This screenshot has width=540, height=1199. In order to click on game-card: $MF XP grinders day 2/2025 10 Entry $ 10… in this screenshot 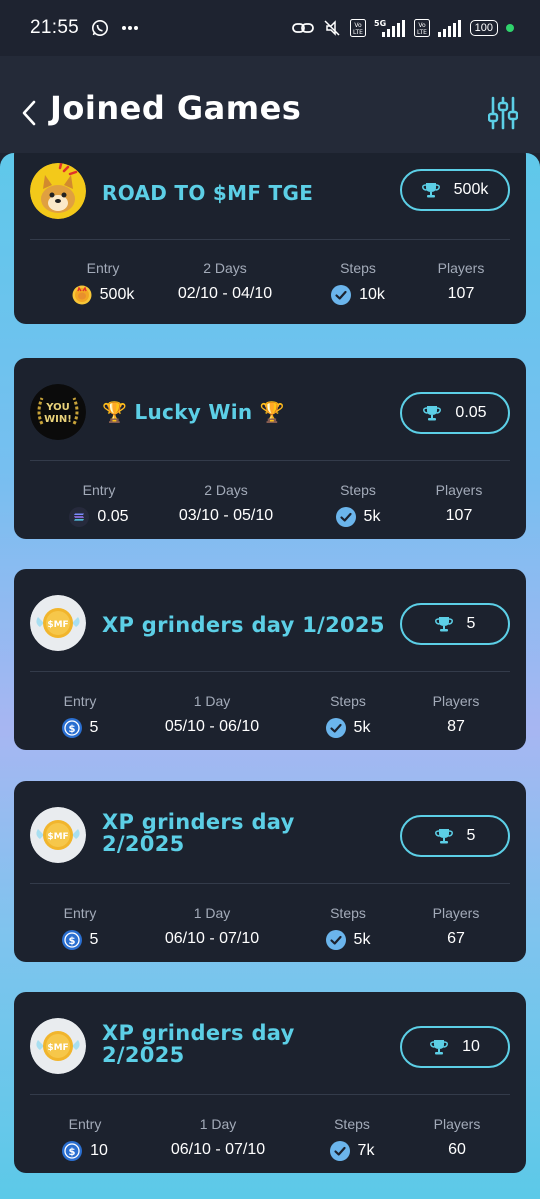, I will do `click(270, 1082)`.